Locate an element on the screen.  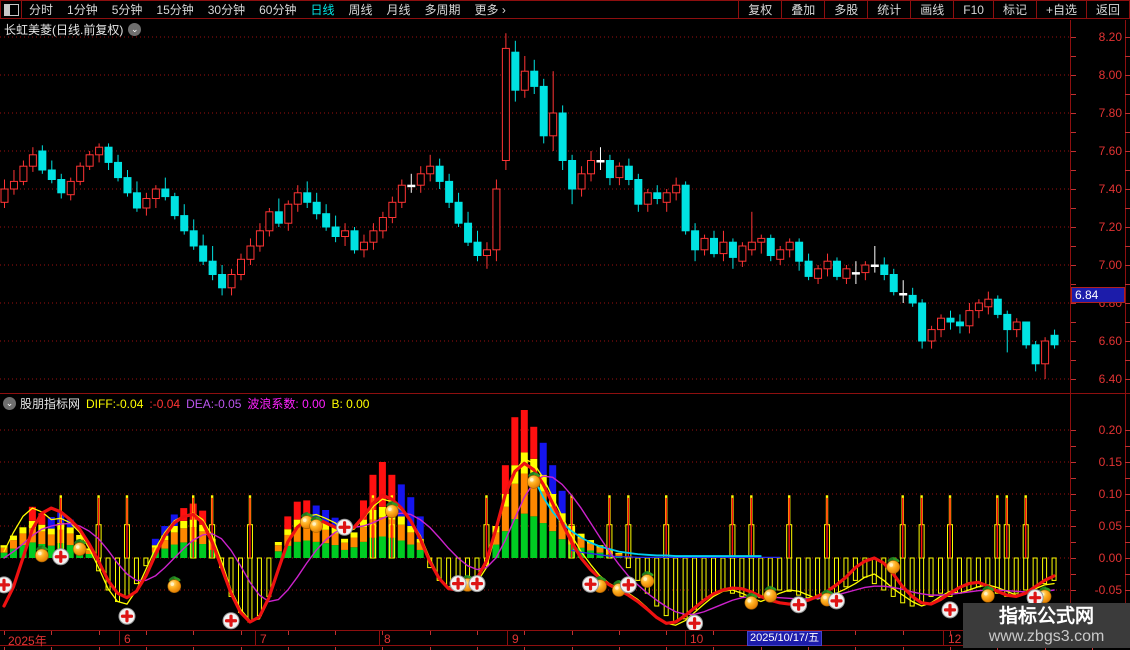
toolbar-button-多股: 多股 is located at coordinates (845, 9).